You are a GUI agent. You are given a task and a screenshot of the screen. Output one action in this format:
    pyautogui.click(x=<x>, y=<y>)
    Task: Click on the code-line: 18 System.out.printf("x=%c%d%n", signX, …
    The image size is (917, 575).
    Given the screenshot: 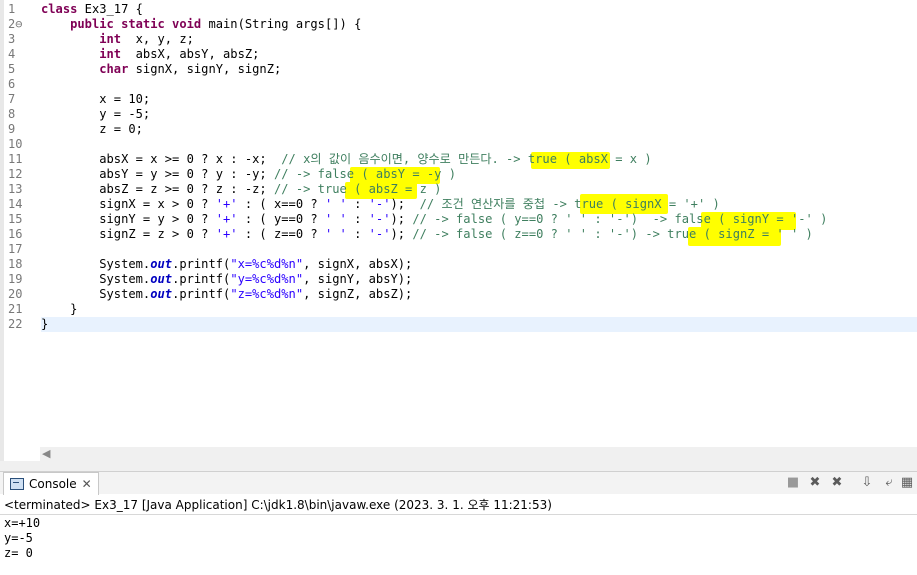 What is the action you would take?
    pyautogui.click(x=458, y=264)
    